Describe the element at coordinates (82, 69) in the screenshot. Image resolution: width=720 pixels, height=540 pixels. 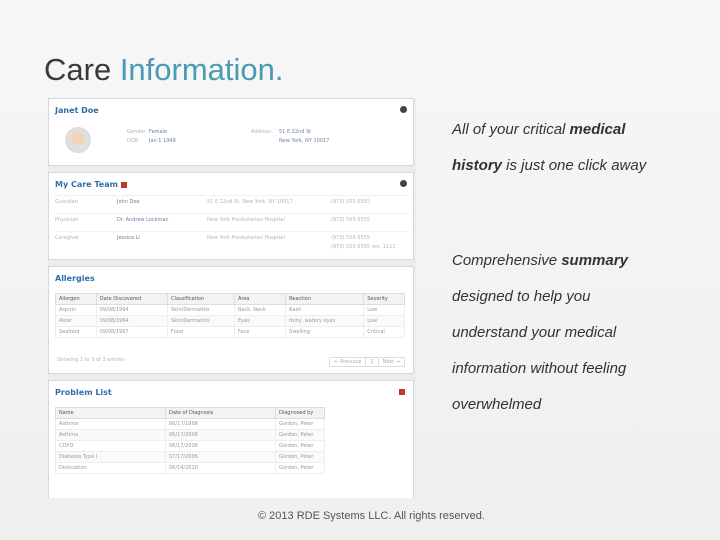
I see `title-part-1: Care` at that location.